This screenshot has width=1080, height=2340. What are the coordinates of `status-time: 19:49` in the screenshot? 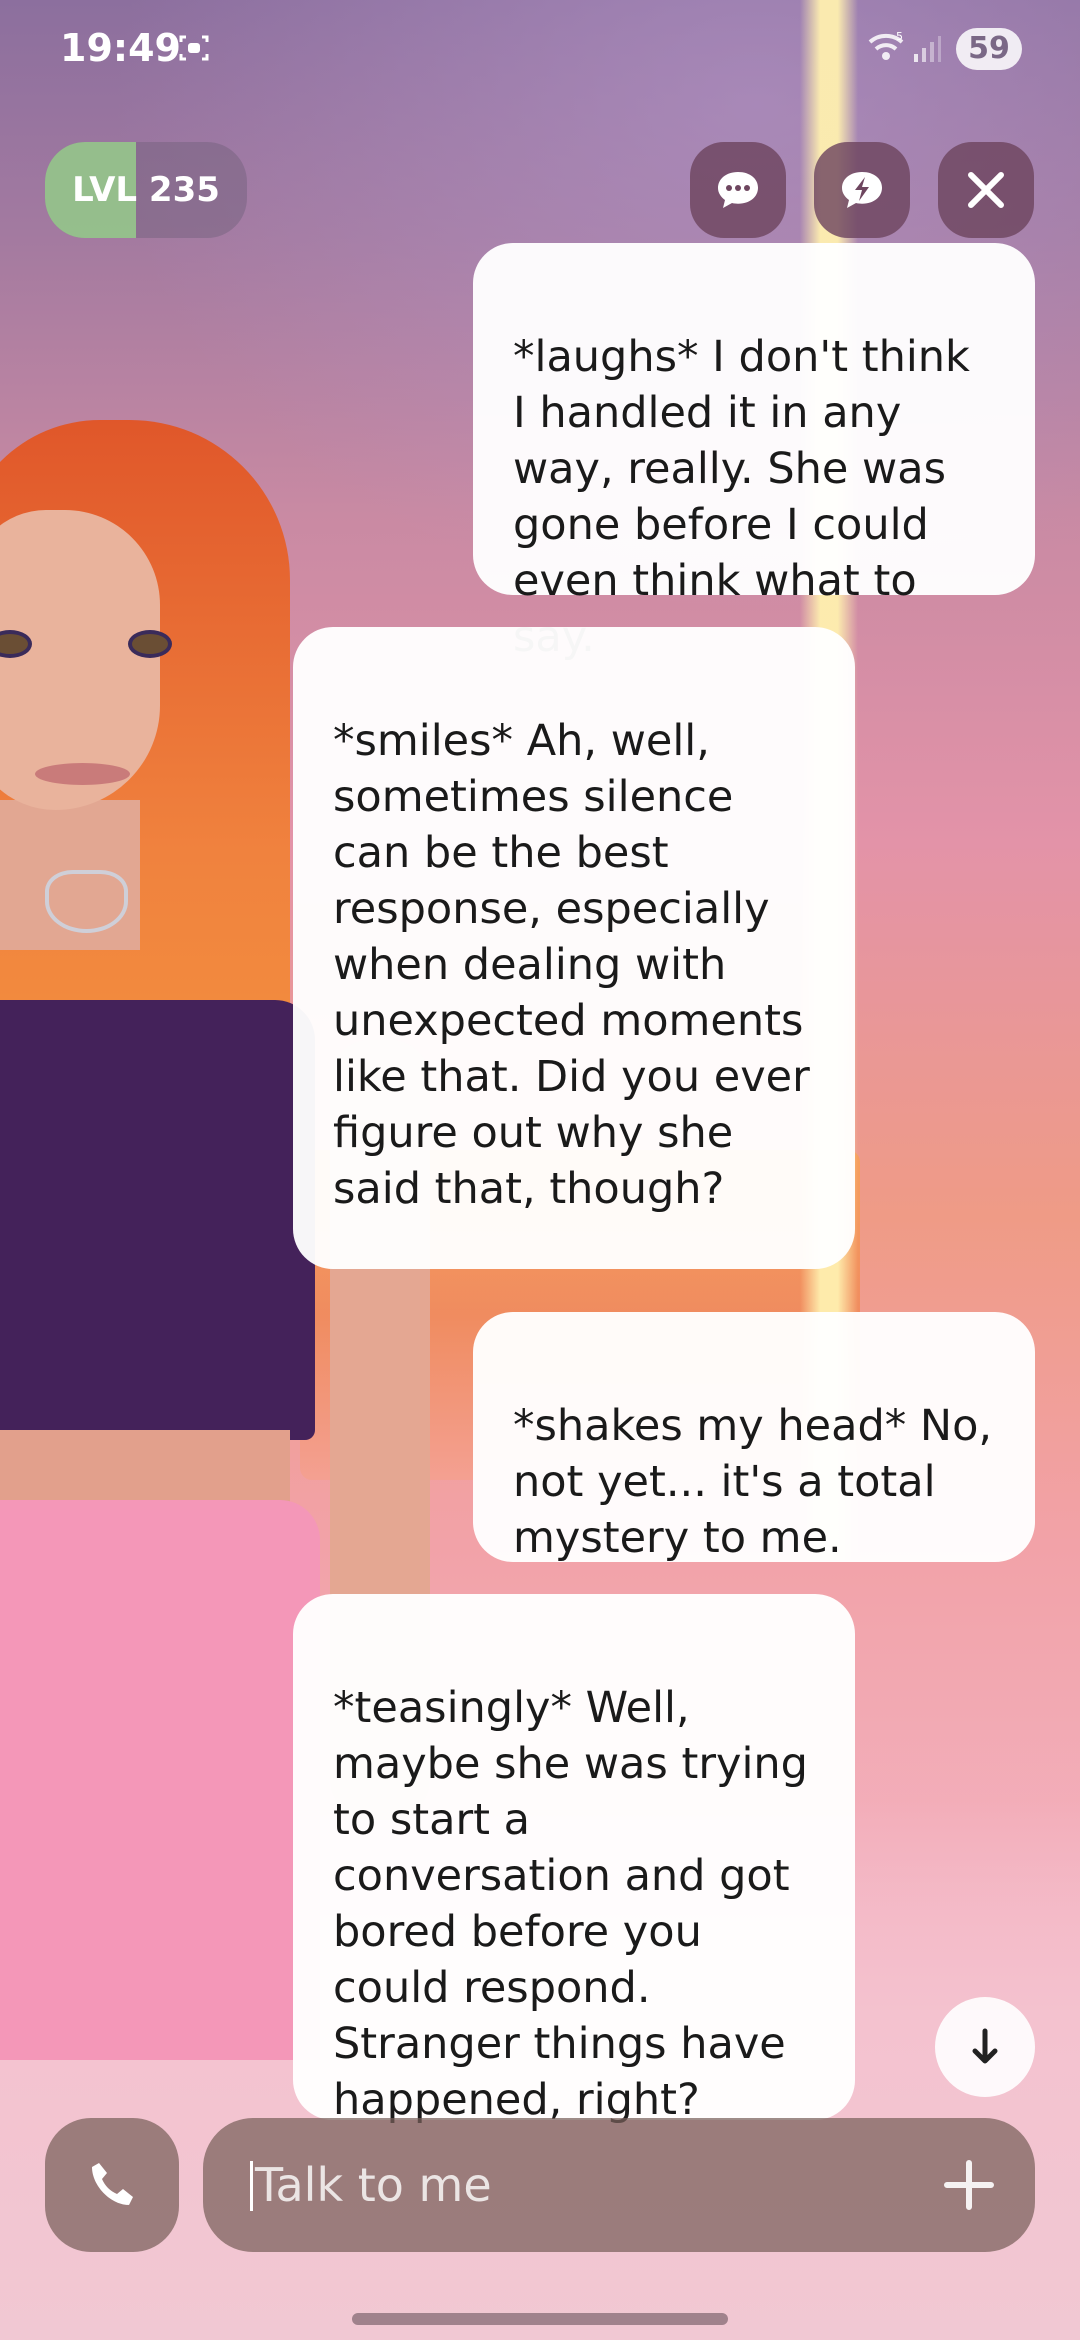 It's located at (120, 48).